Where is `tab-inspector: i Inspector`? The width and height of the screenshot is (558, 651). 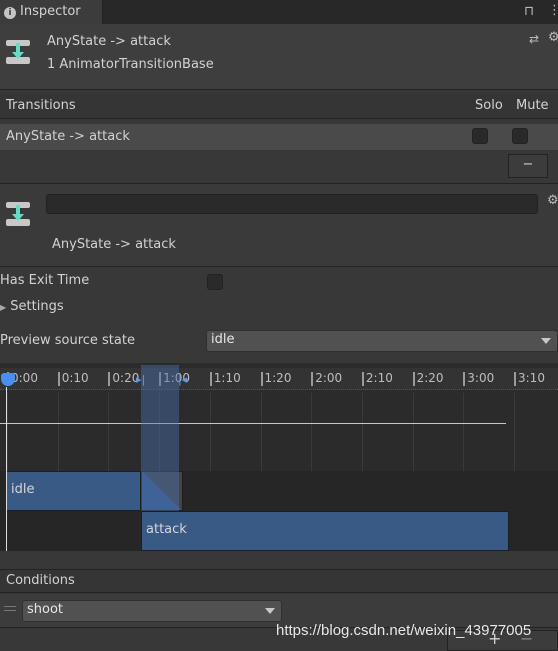
tab-inspector: i Inspector is located at coordinates (51, 12).